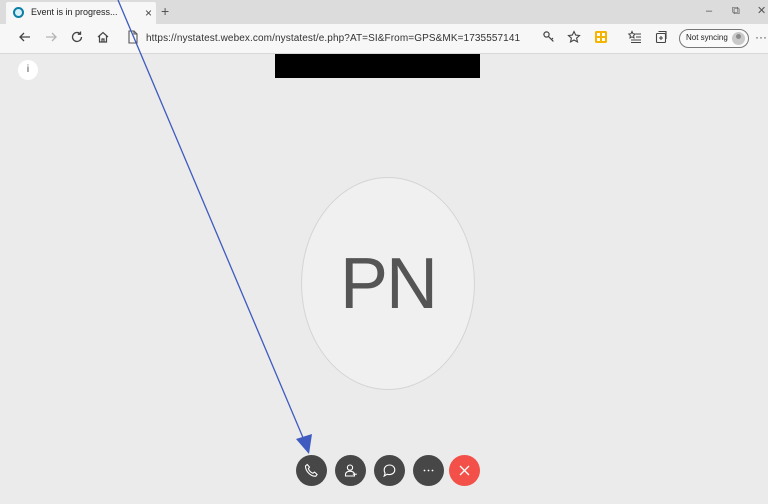 The width and height of the screenshot is (768, 504). What do you see at coordinates (77, 38) in the screenshot?
I see `refresh-icon` at bounding box center [77, 38].